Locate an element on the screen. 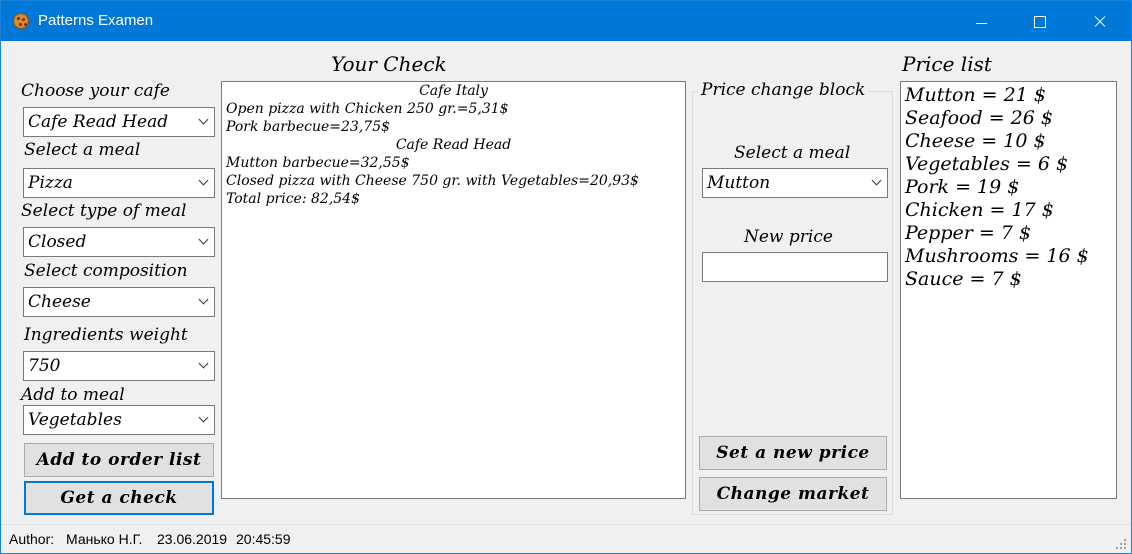 Image resolution: width=1132 pixels, height=554 pixels. add-to-order-button: Add to order list is located at coordinates (119, 460).